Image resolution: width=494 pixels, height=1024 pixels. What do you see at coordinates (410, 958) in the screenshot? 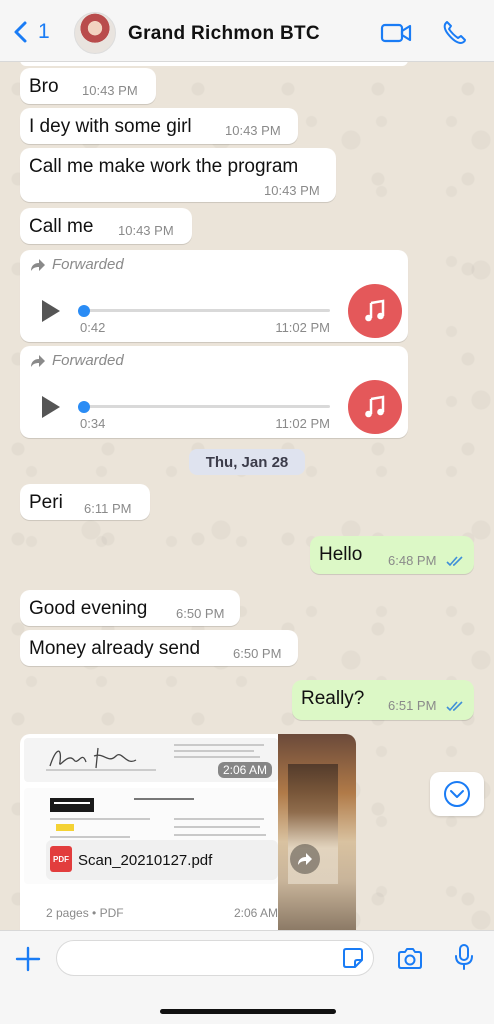
I see `camera-icon` at bounding box center [410, 958].